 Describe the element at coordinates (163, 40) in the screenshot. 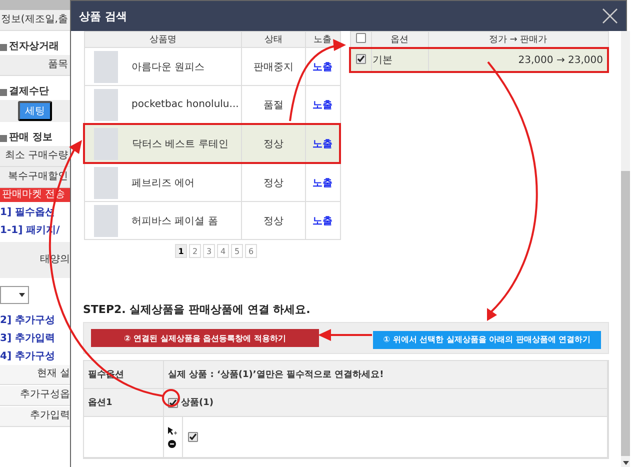

I see `column-header: 상품명` at that location.